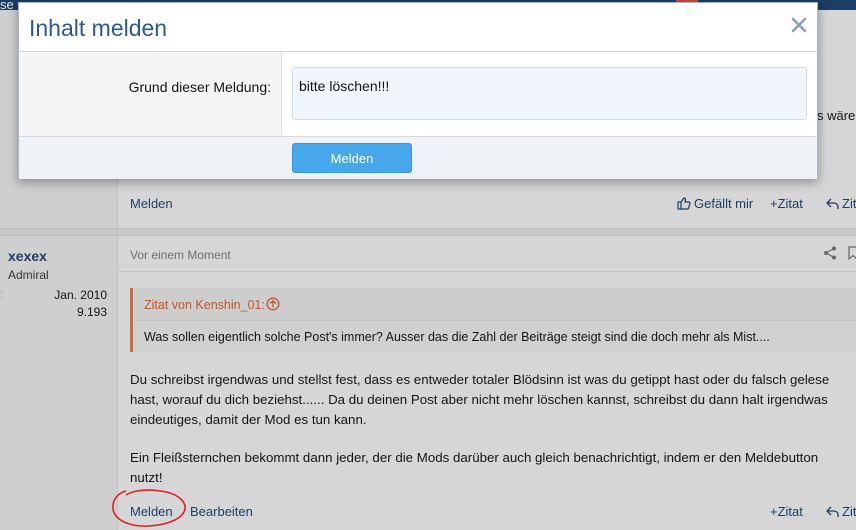 This screenshot has width=856, height=530. Describe the element at coordinates (273, 304) in the screenshot. I see `arrow-up-circle-icon` at that location.